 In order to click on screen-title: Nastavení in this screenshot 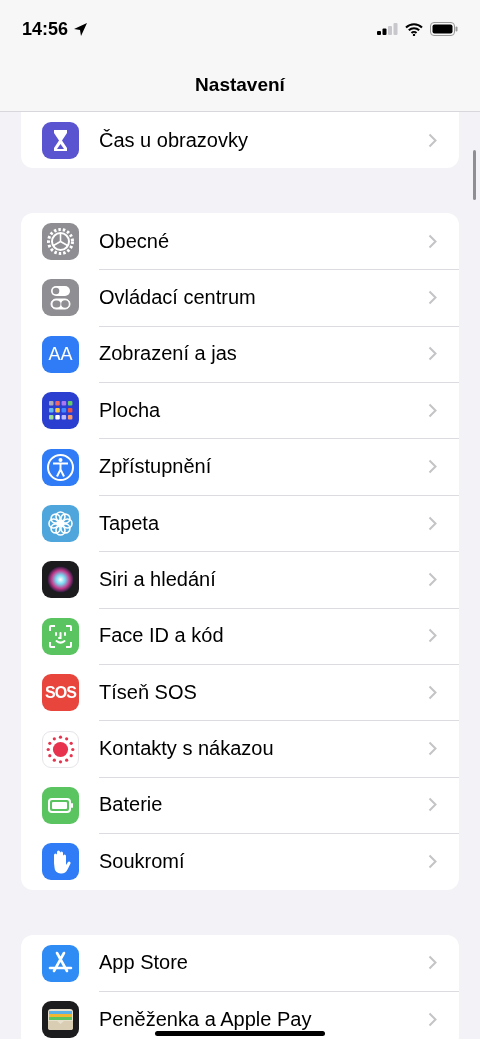, I will do `click(240, 84)`.